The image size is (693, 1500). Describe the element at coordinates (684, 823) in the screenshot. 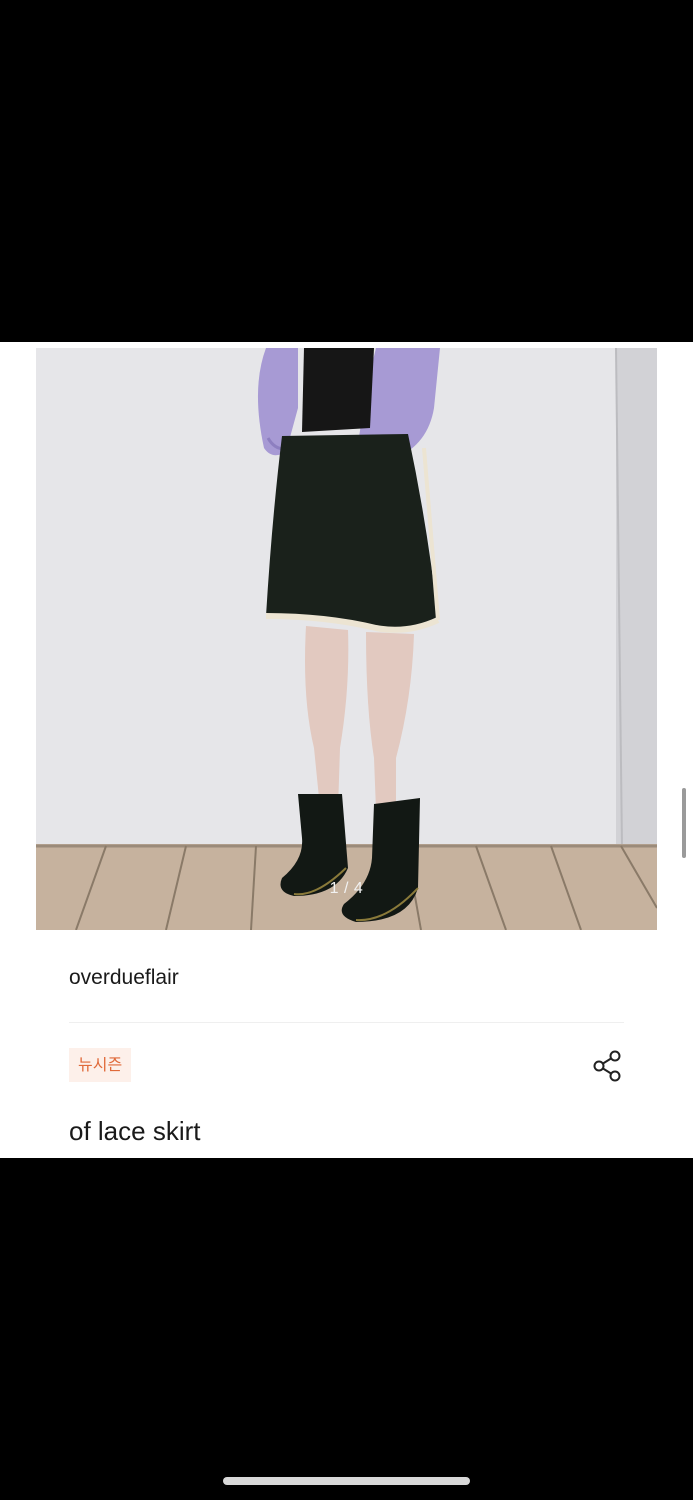

I see `scrollbar` at that location.